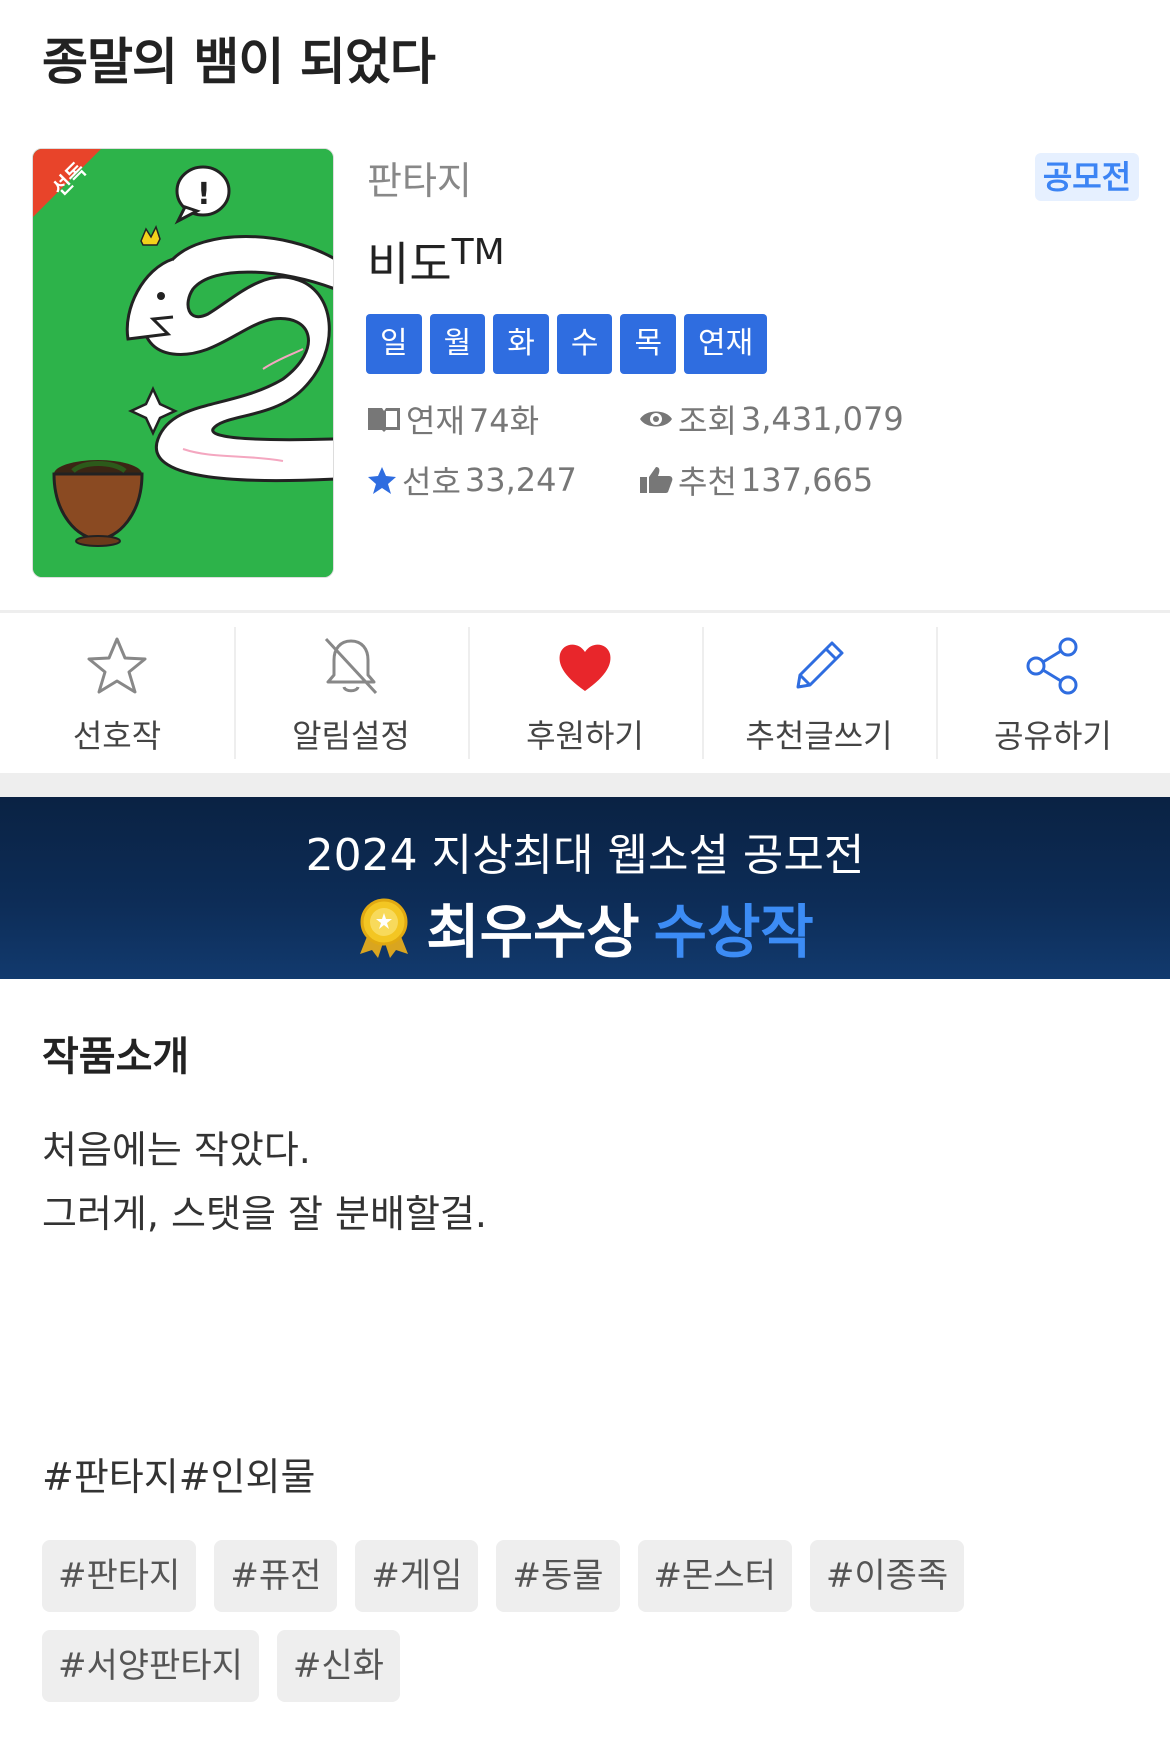 This screenshot has height=1743, width=1170. I want to click on write-recommendation-button: 추천글쓰기, so click(819, 693).